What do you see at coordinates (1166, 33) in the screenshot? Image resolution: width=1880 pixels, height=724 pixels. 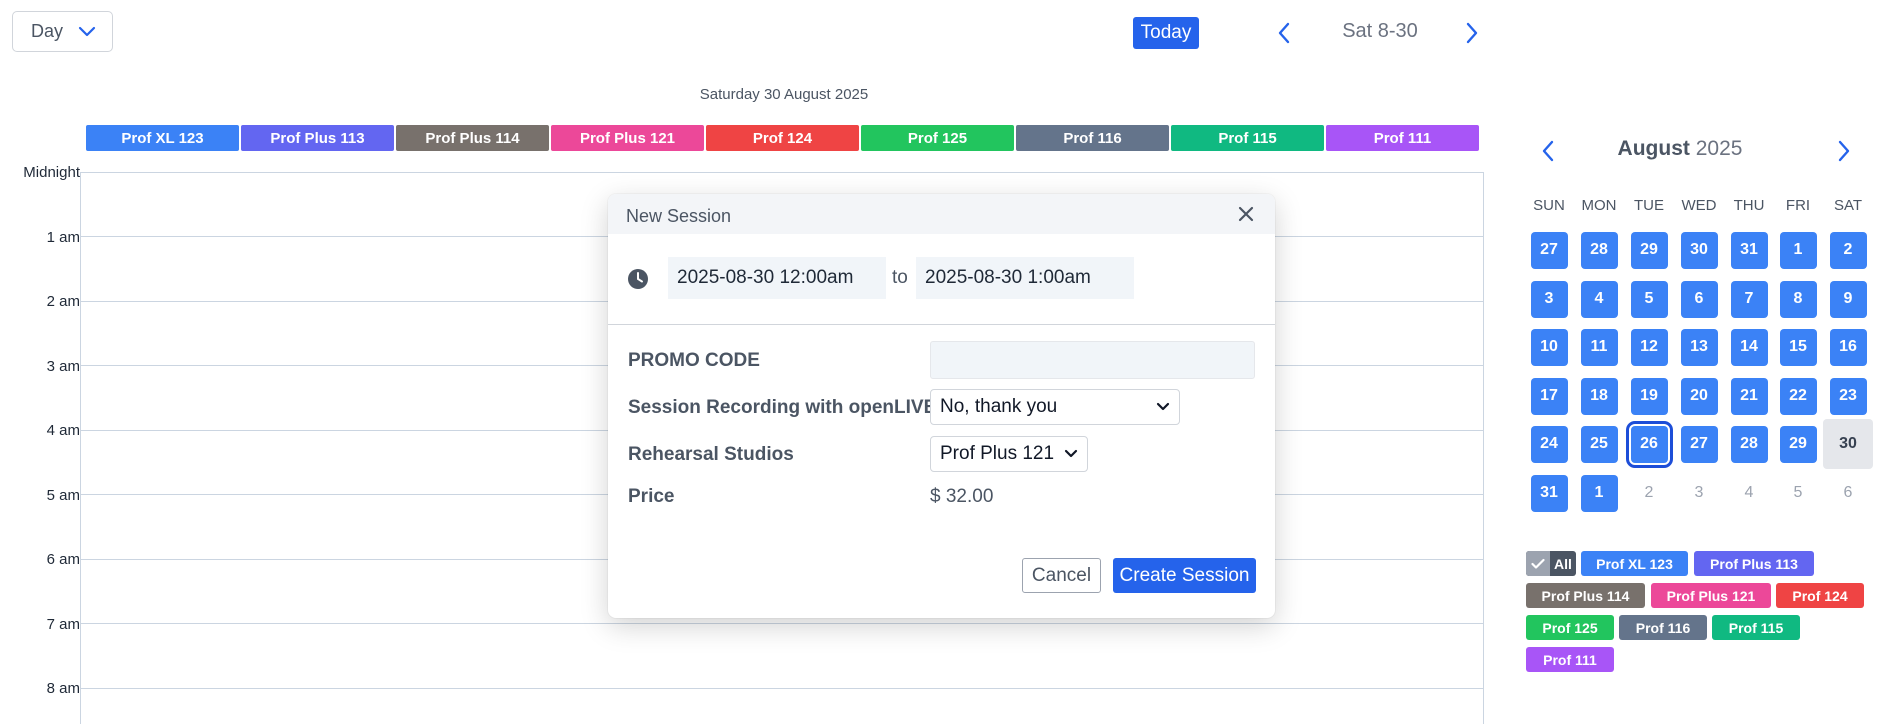 I see `today-button: Today` at bounding box center [1166, 33].